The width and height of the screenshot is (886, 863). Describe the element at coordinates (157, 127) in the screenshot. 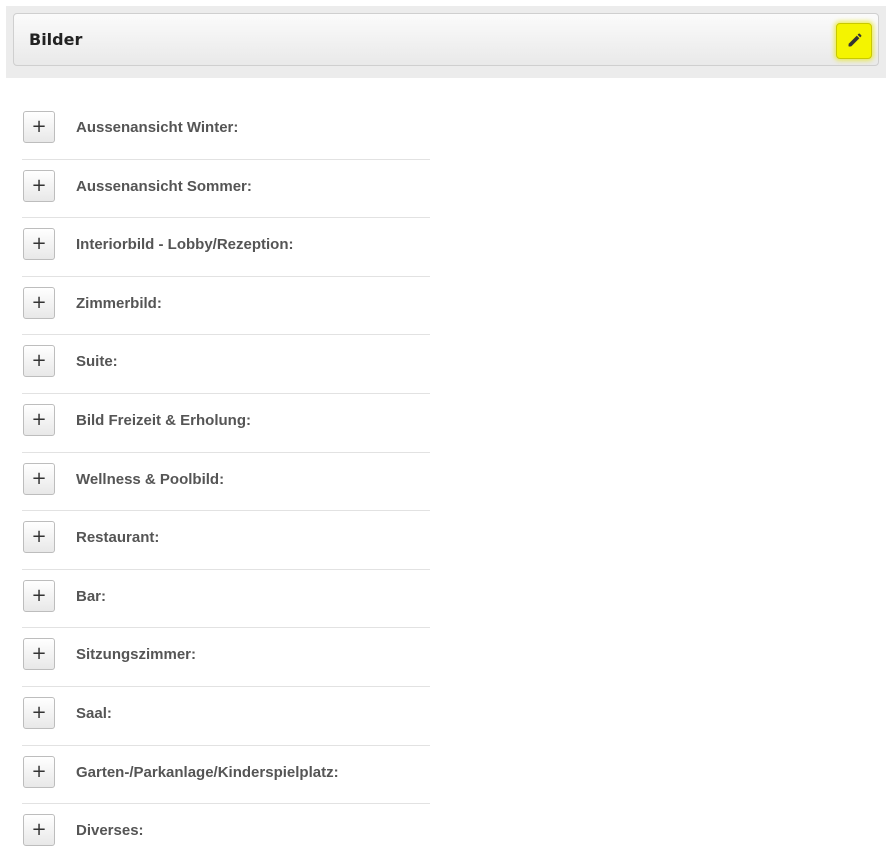

I see `image-category-label: Aussenansicht Winter:` at that location.